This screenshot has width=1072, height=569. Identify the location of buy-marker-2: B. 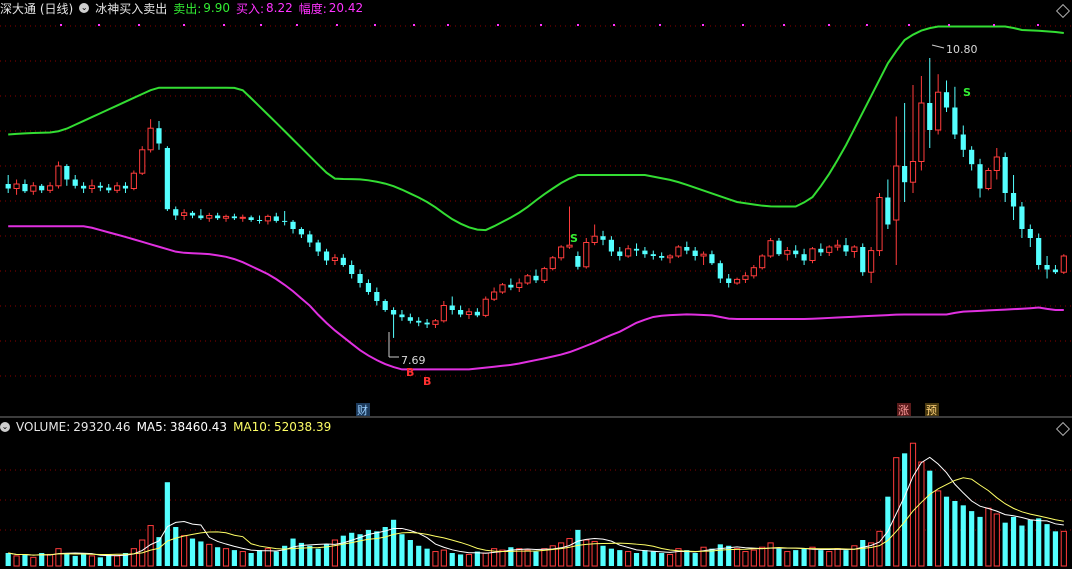
(427, 381).